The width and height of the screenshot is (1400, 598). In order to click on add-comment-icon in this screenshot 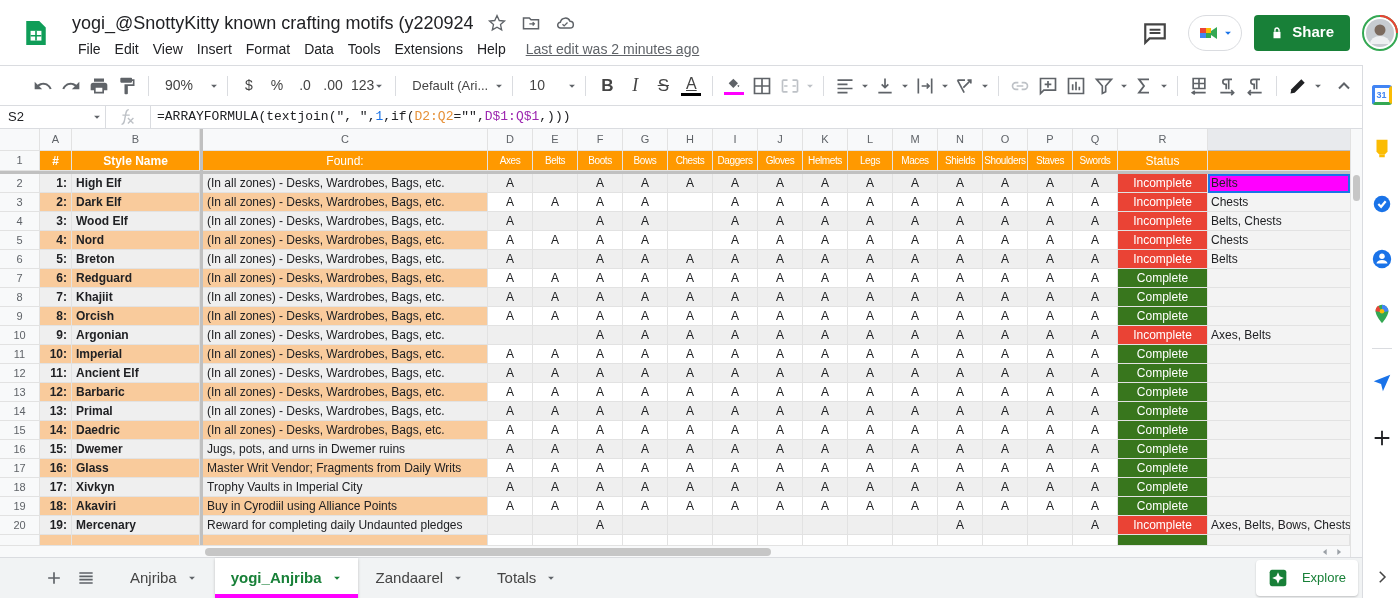, I will do `click(1048, 85)`.